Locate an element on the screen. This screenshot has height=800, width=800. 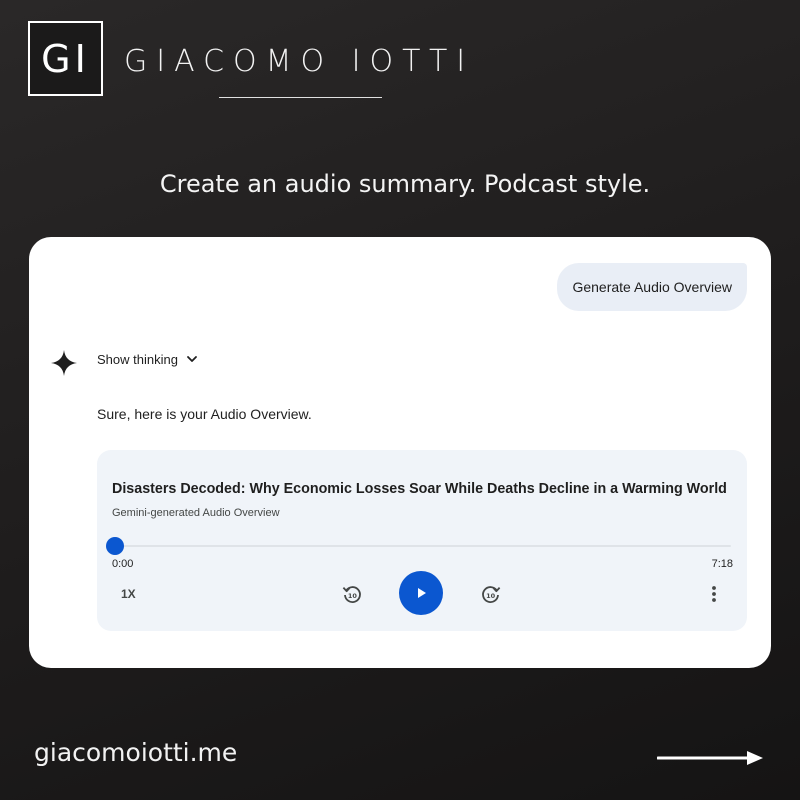
progress-slider is located at coordinates (418, 546).